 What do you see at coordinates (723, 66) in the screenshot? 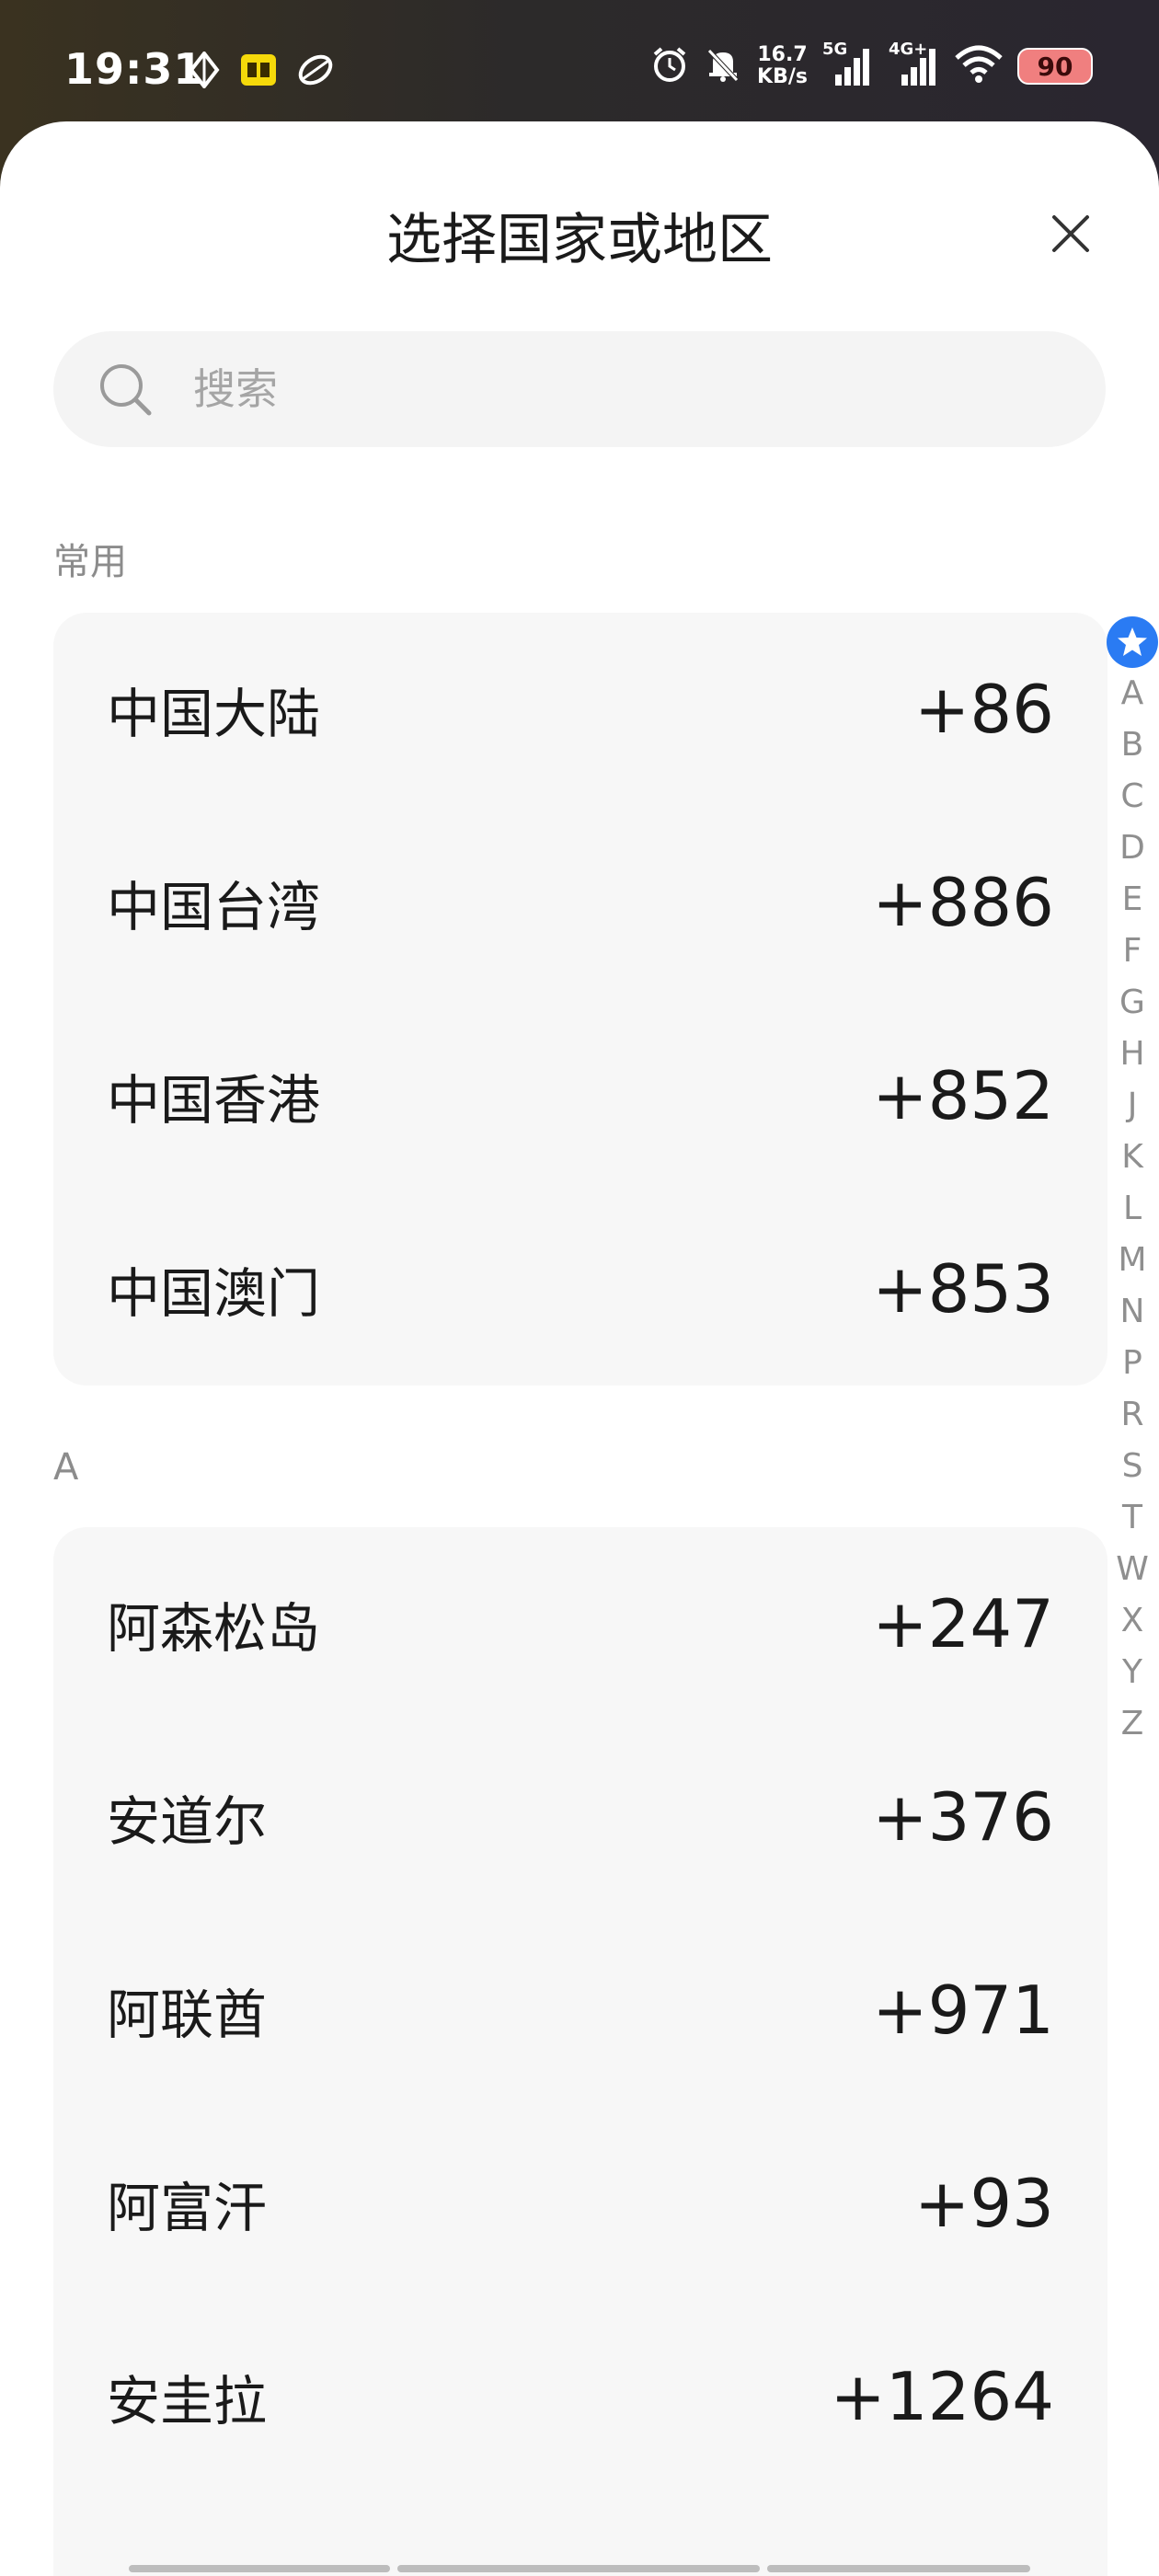
I see `mute-bell-icon` at bounding box center [723, 66].